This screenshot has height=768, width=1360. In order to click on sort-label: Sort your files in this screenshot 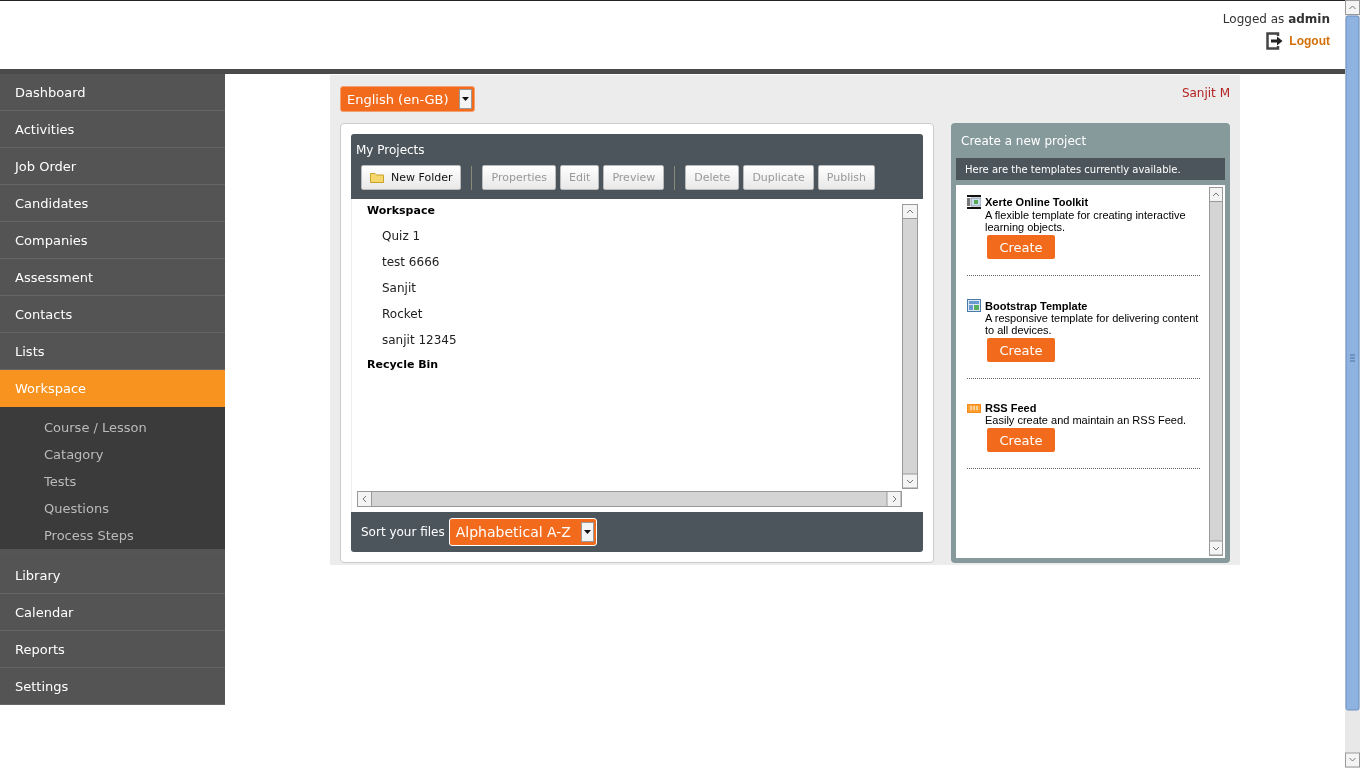, I will do `click(403, 532)`.